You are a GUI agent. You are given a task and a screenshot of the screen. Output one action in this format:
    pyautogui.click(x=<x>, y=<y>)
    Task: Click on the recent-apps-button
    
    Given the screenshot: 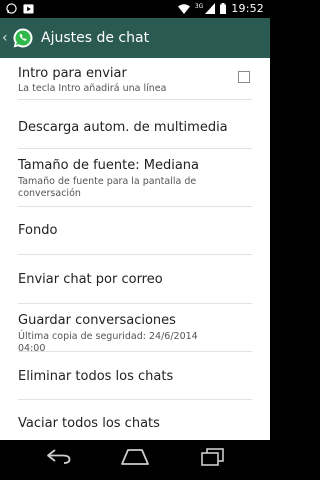 What is the action you would take?
    pyautogui.click(x=212, y=460)
    